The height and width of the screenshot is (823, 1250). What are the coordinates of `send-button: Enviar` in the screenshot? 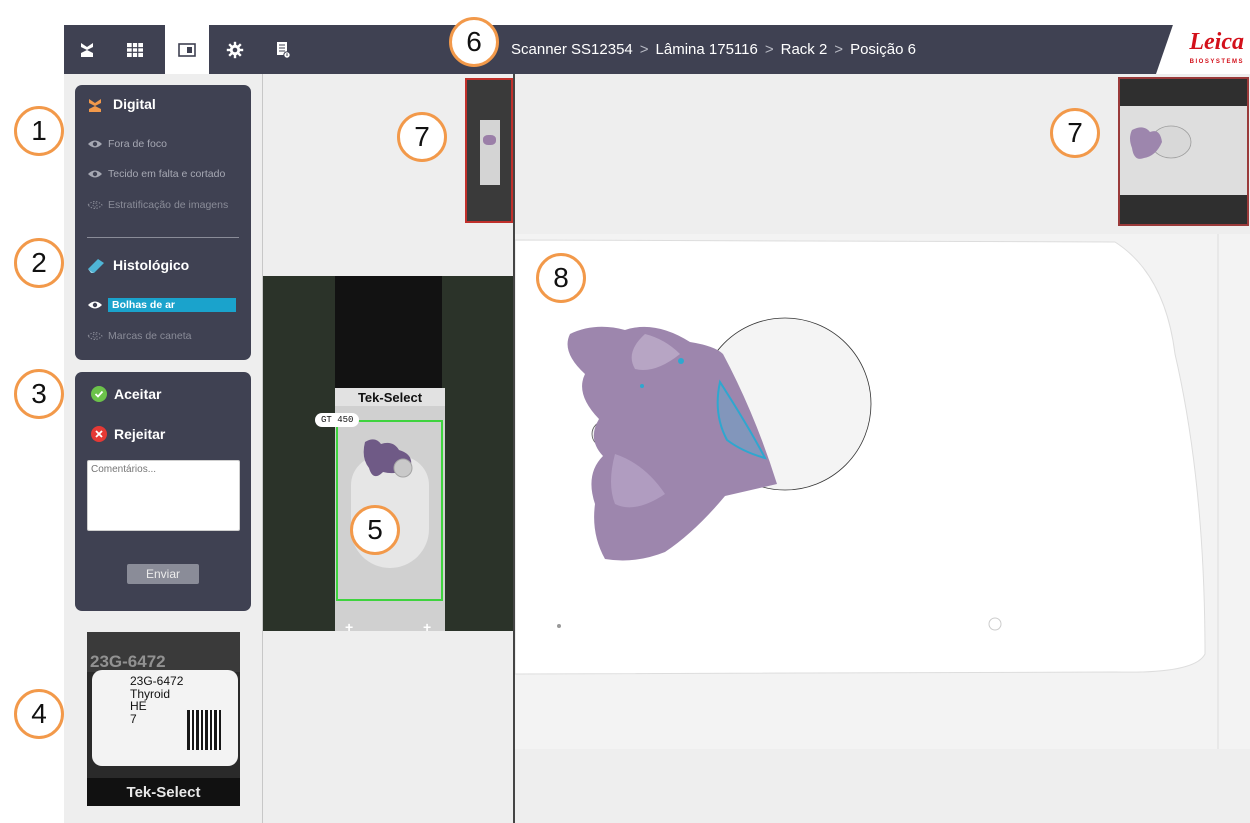 It's located at (163, 574).